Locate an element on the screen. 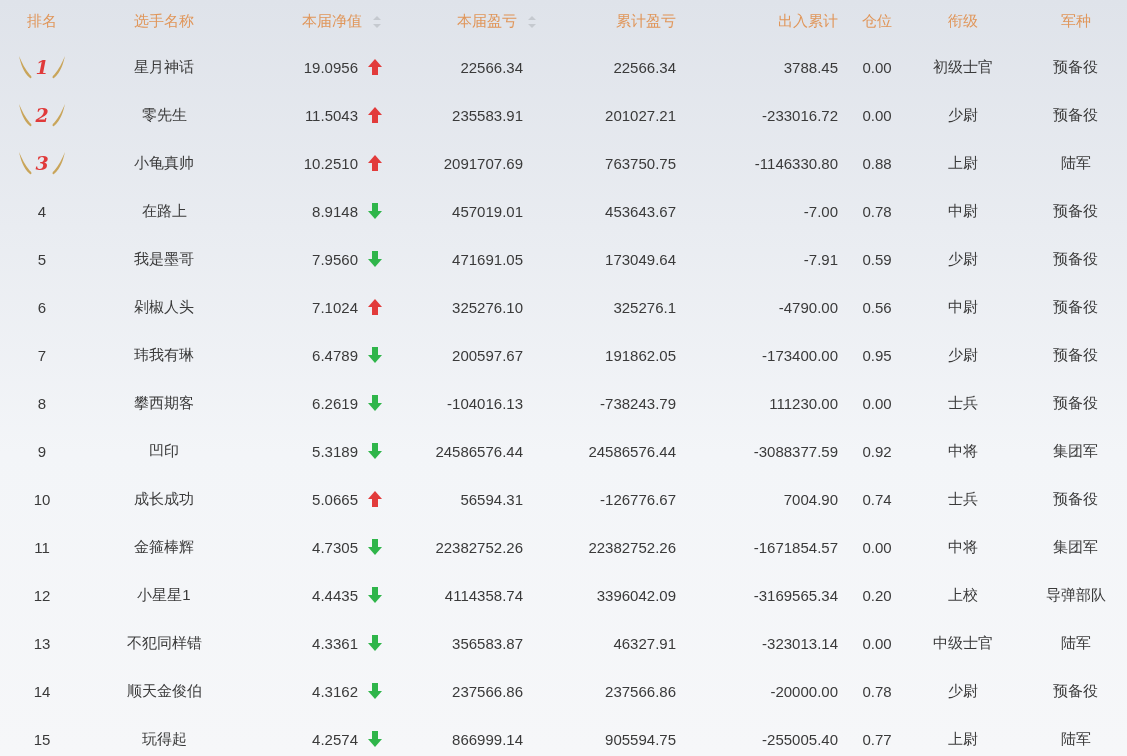 This screenshot has height=756, width=1127. table-cell: 导弹部队 is located at coordinates (1075, 595).